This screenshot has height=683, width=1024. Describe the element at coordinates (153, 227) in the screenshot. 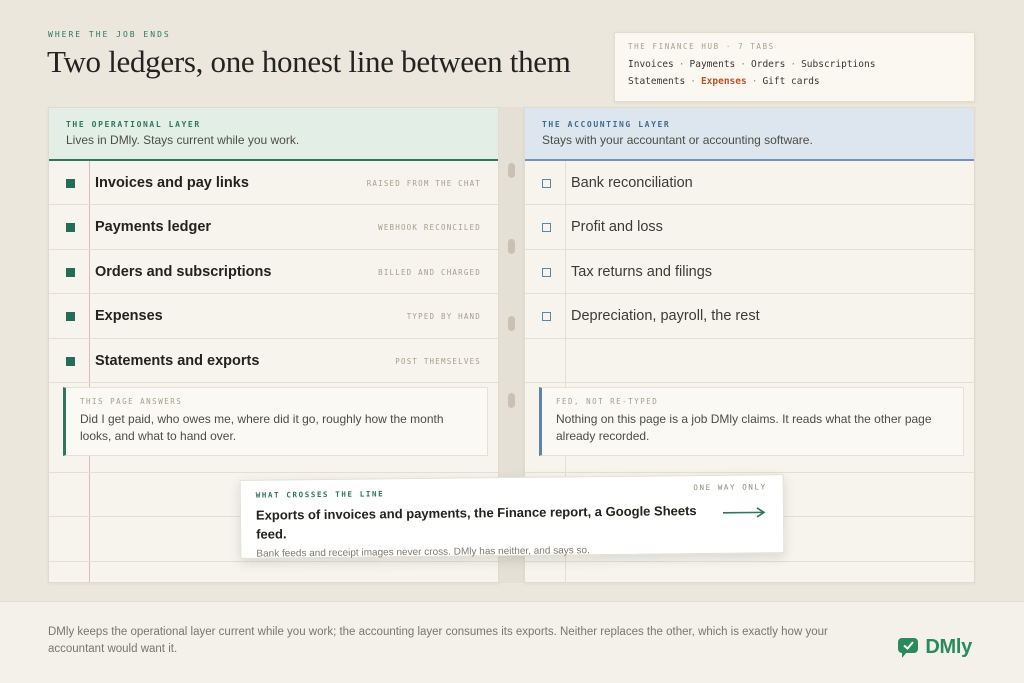

I see `operational-item-label: Payments ledger` at that location.